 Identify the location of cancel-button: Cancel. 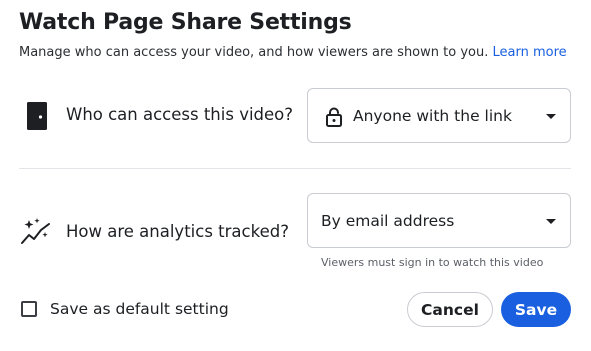
(450, 309).